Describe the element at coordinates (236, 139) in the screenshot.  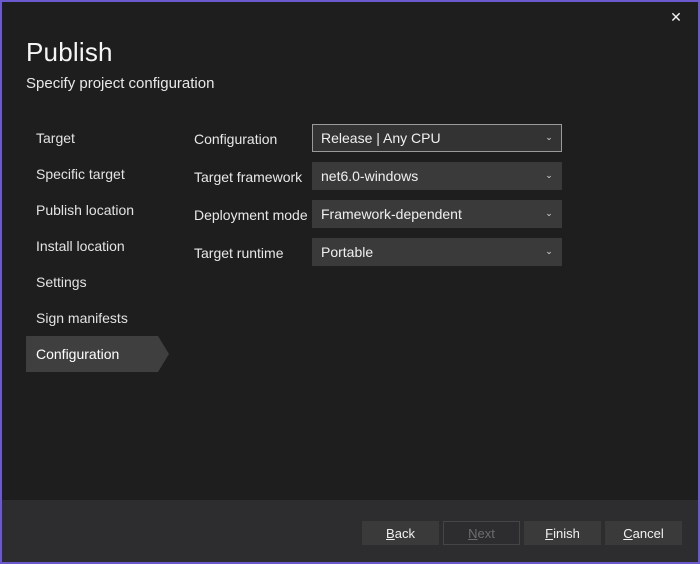
I see `configuration-label: Configuration` at that location.